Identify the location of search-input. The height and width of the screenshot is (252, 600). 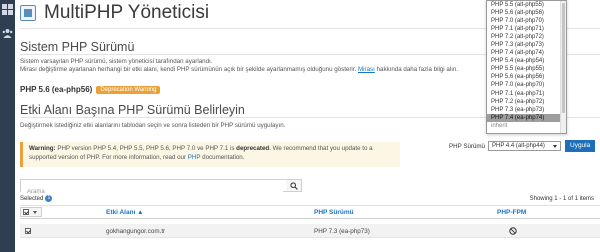
(152, 192).